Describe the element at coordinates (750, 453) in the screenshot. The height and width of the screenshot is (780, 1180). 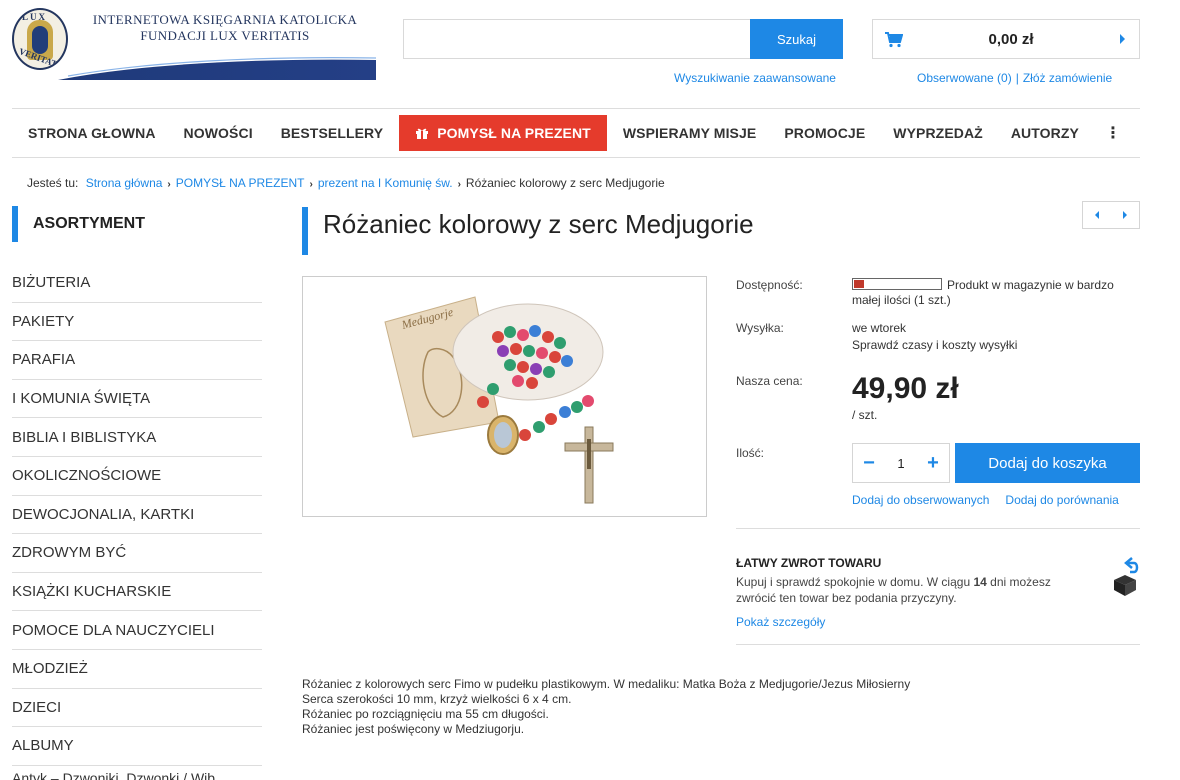
I see `quantity-label: Ilość:` at that location.